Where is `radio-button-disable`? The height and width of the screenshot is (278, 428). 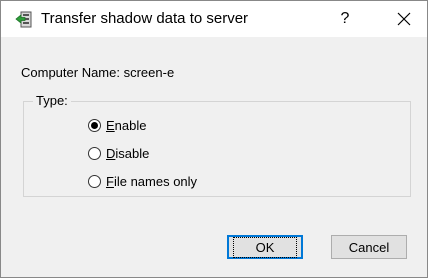
radio-button-disable is located at coordinates (94, 153).